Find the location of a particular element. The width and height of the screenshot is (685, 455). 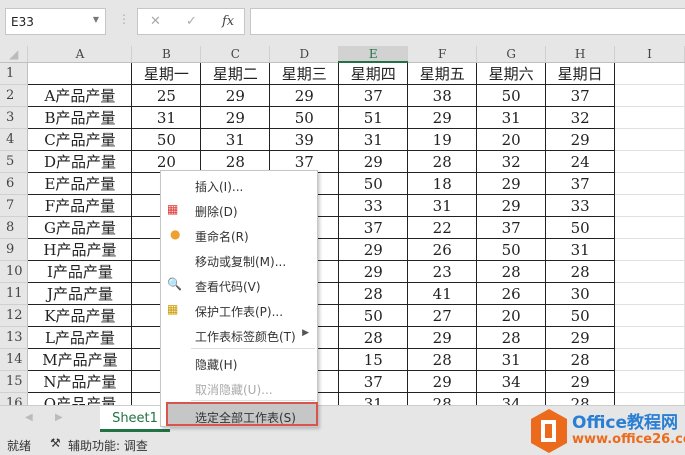

menu-item-delete: ▦ 删除(D) is located at coordinates (239, 210).